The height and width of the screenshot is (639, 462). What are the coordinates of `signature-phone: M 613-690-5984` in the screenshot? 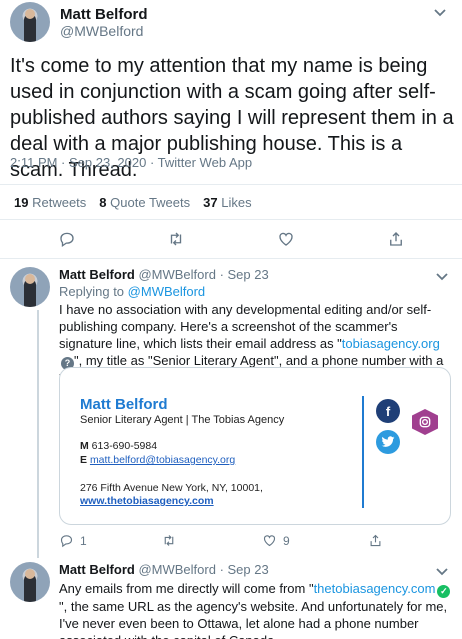 It's located at (118, 446).